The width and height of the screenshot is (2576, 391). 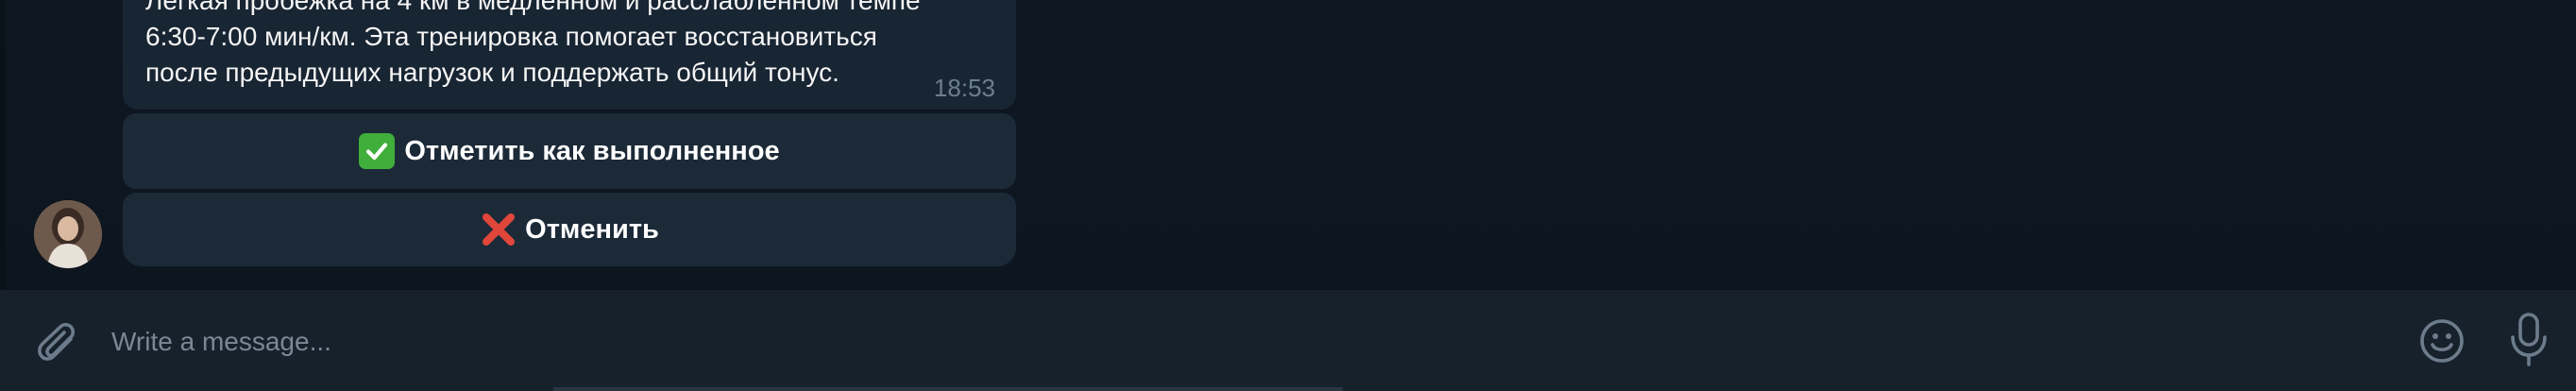 I want to click on mark-done-label: Отметить как выполненное, so click(x=592, y=150).